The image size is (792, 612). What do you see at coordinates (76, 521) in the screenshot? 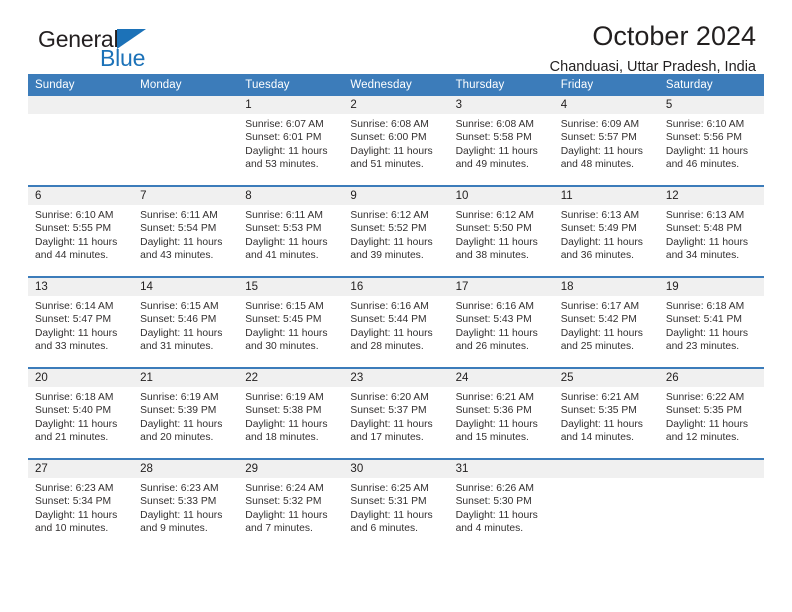
I see `daylight-text: Daylight: 11 hours and 10 minutes.` at bounding box center [76, 521].